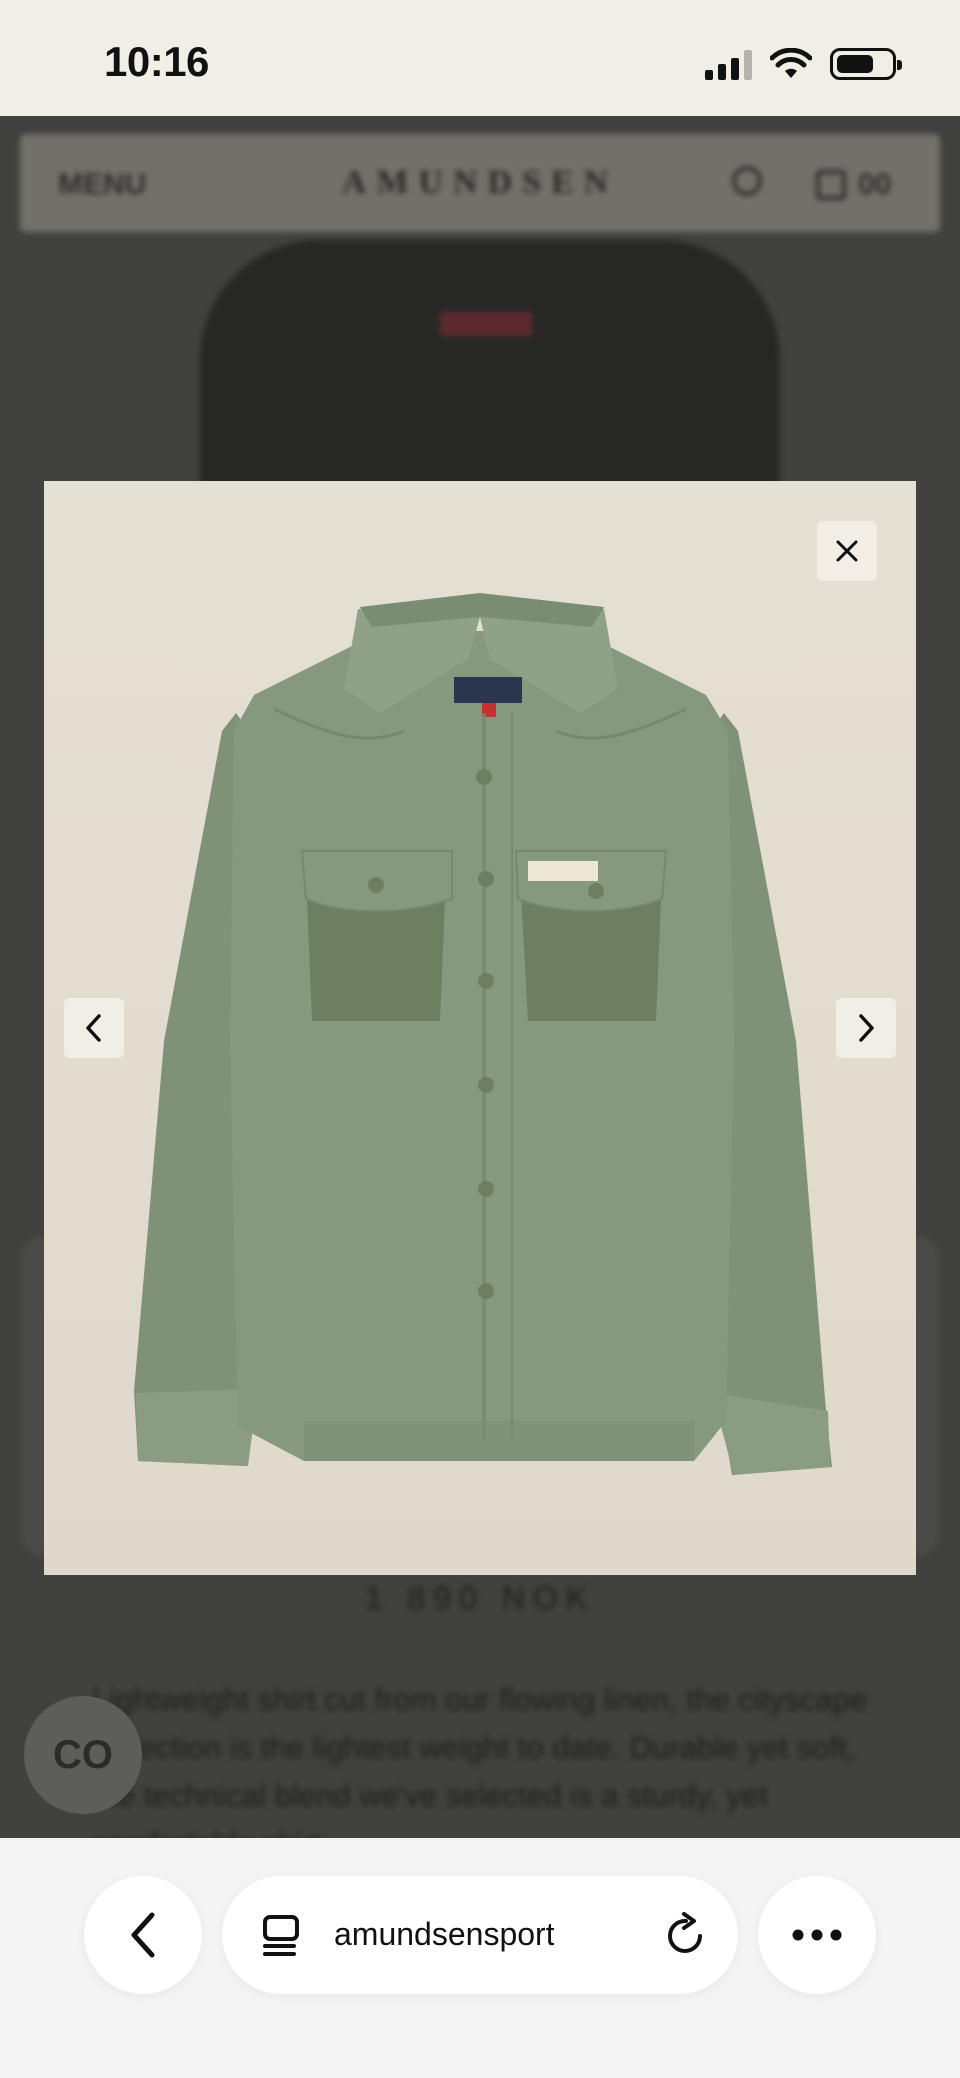  I want to click on product-price: 1 890 NOK, so click(480, 1598).